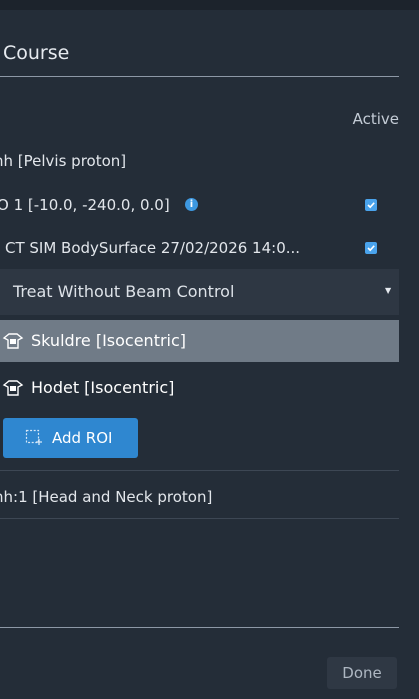 Image resolution: width=419 pixels, height=699 pixels. What do you see at coordinates (191, 204) in the screenshot?
I see `info-icon: i` at bounding box center [191, 204].